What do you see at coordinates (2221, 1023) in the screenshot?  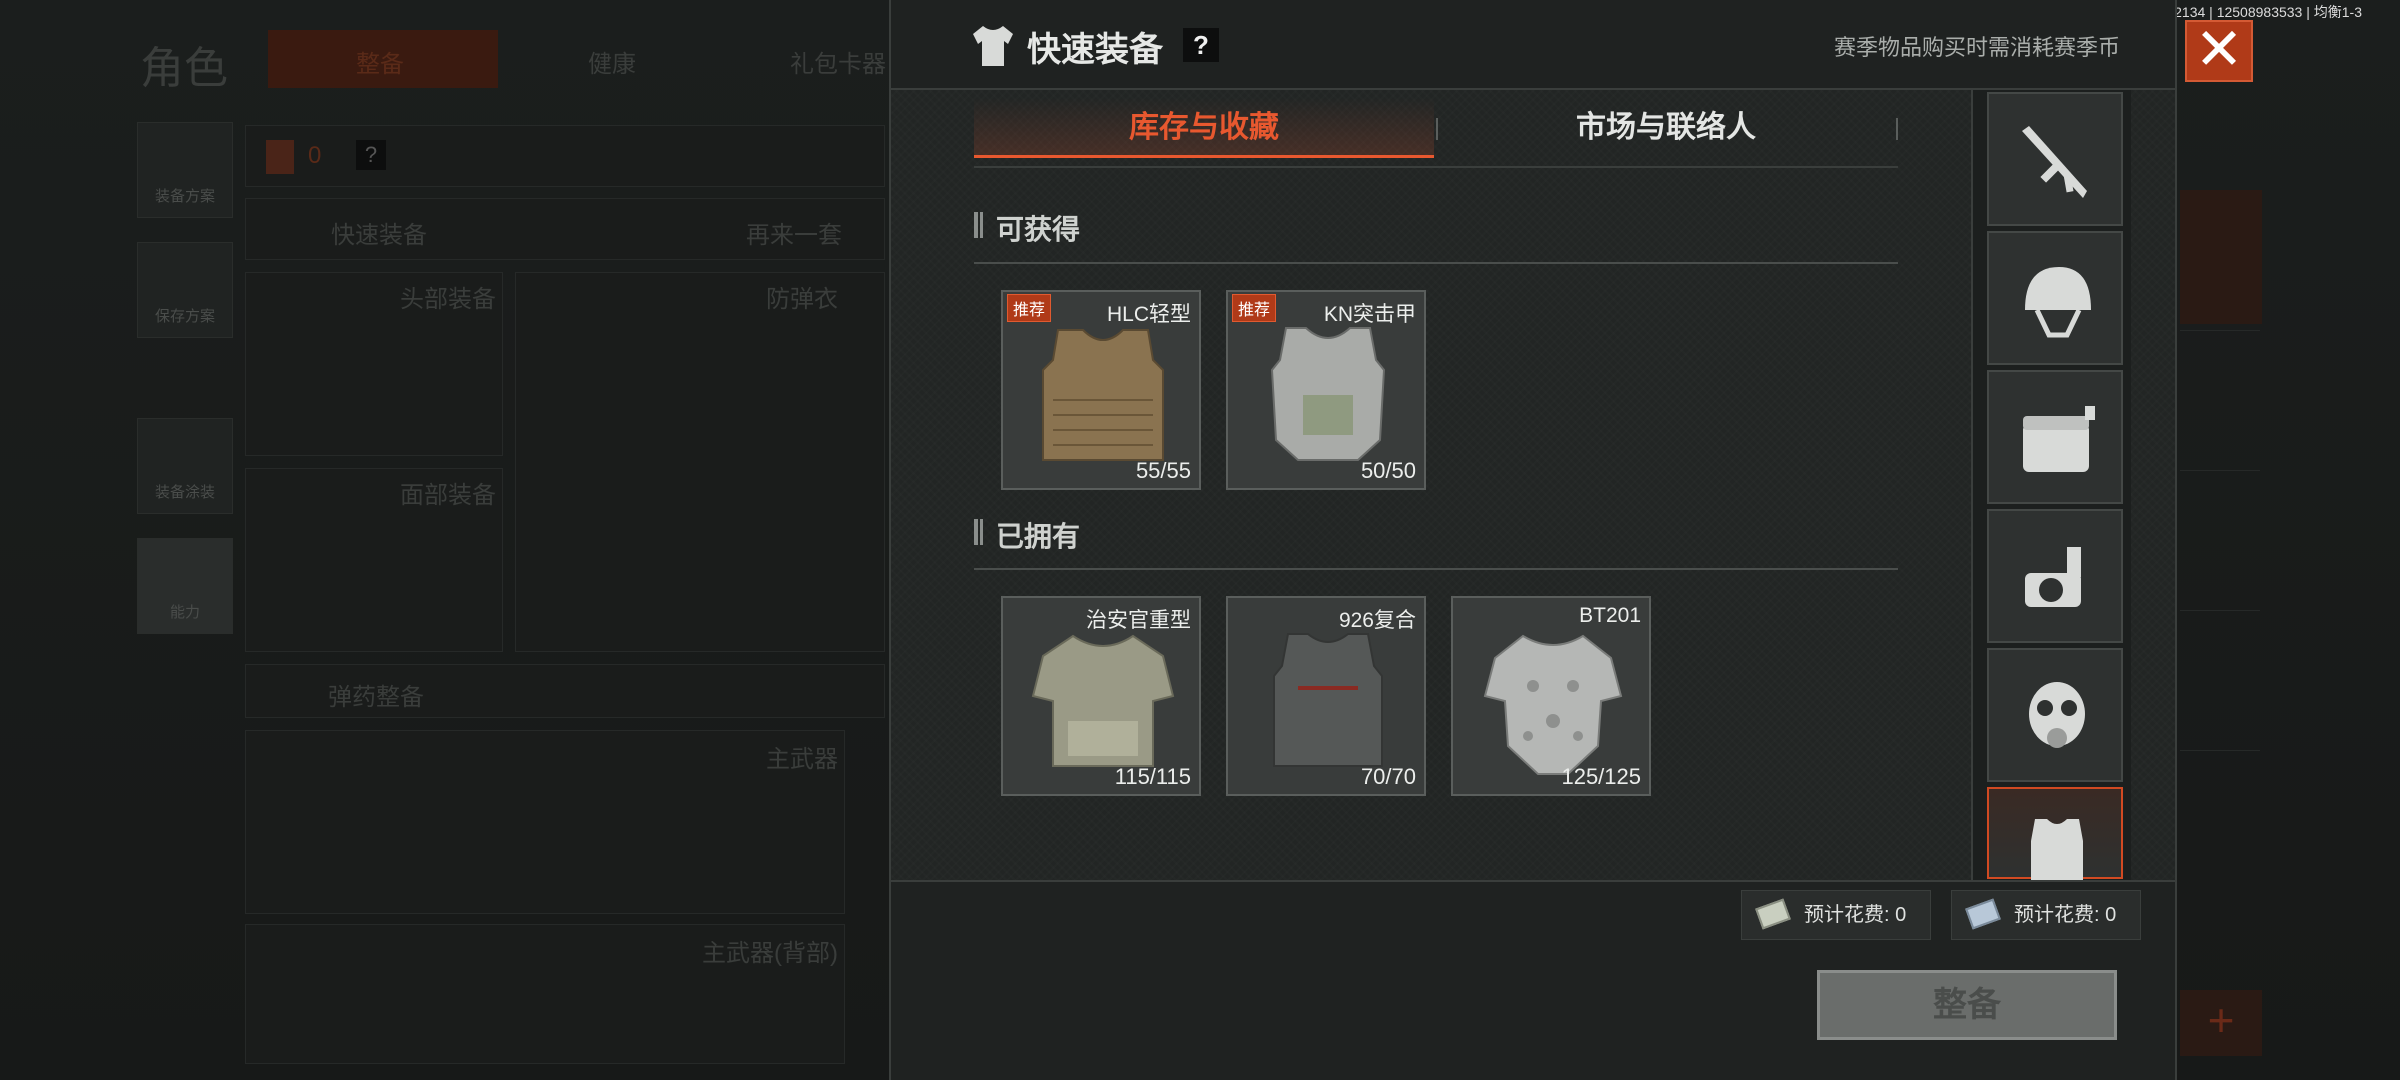 I see `bg-add-icon: +` at bounding box center [2221, 1023].